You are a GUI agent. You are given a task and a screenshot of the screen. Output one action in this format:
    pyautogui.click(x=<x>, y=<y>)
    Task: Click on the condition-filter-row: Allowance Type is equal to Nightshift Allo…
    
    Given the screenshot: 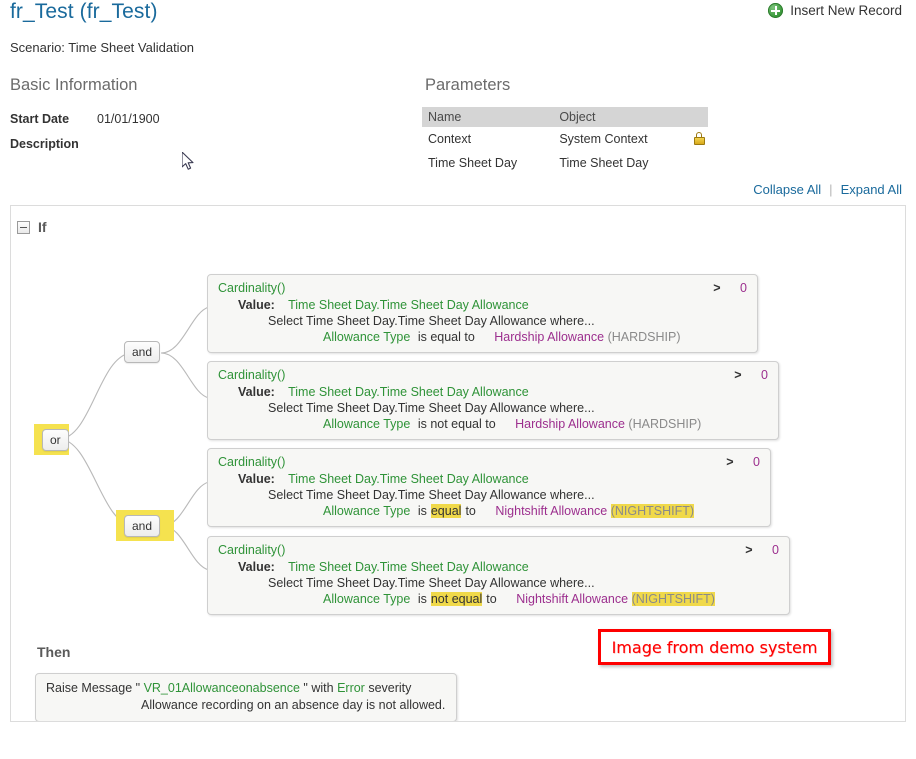 What is the action you would take?
    pyautogui.click(x=489, y=511)
    